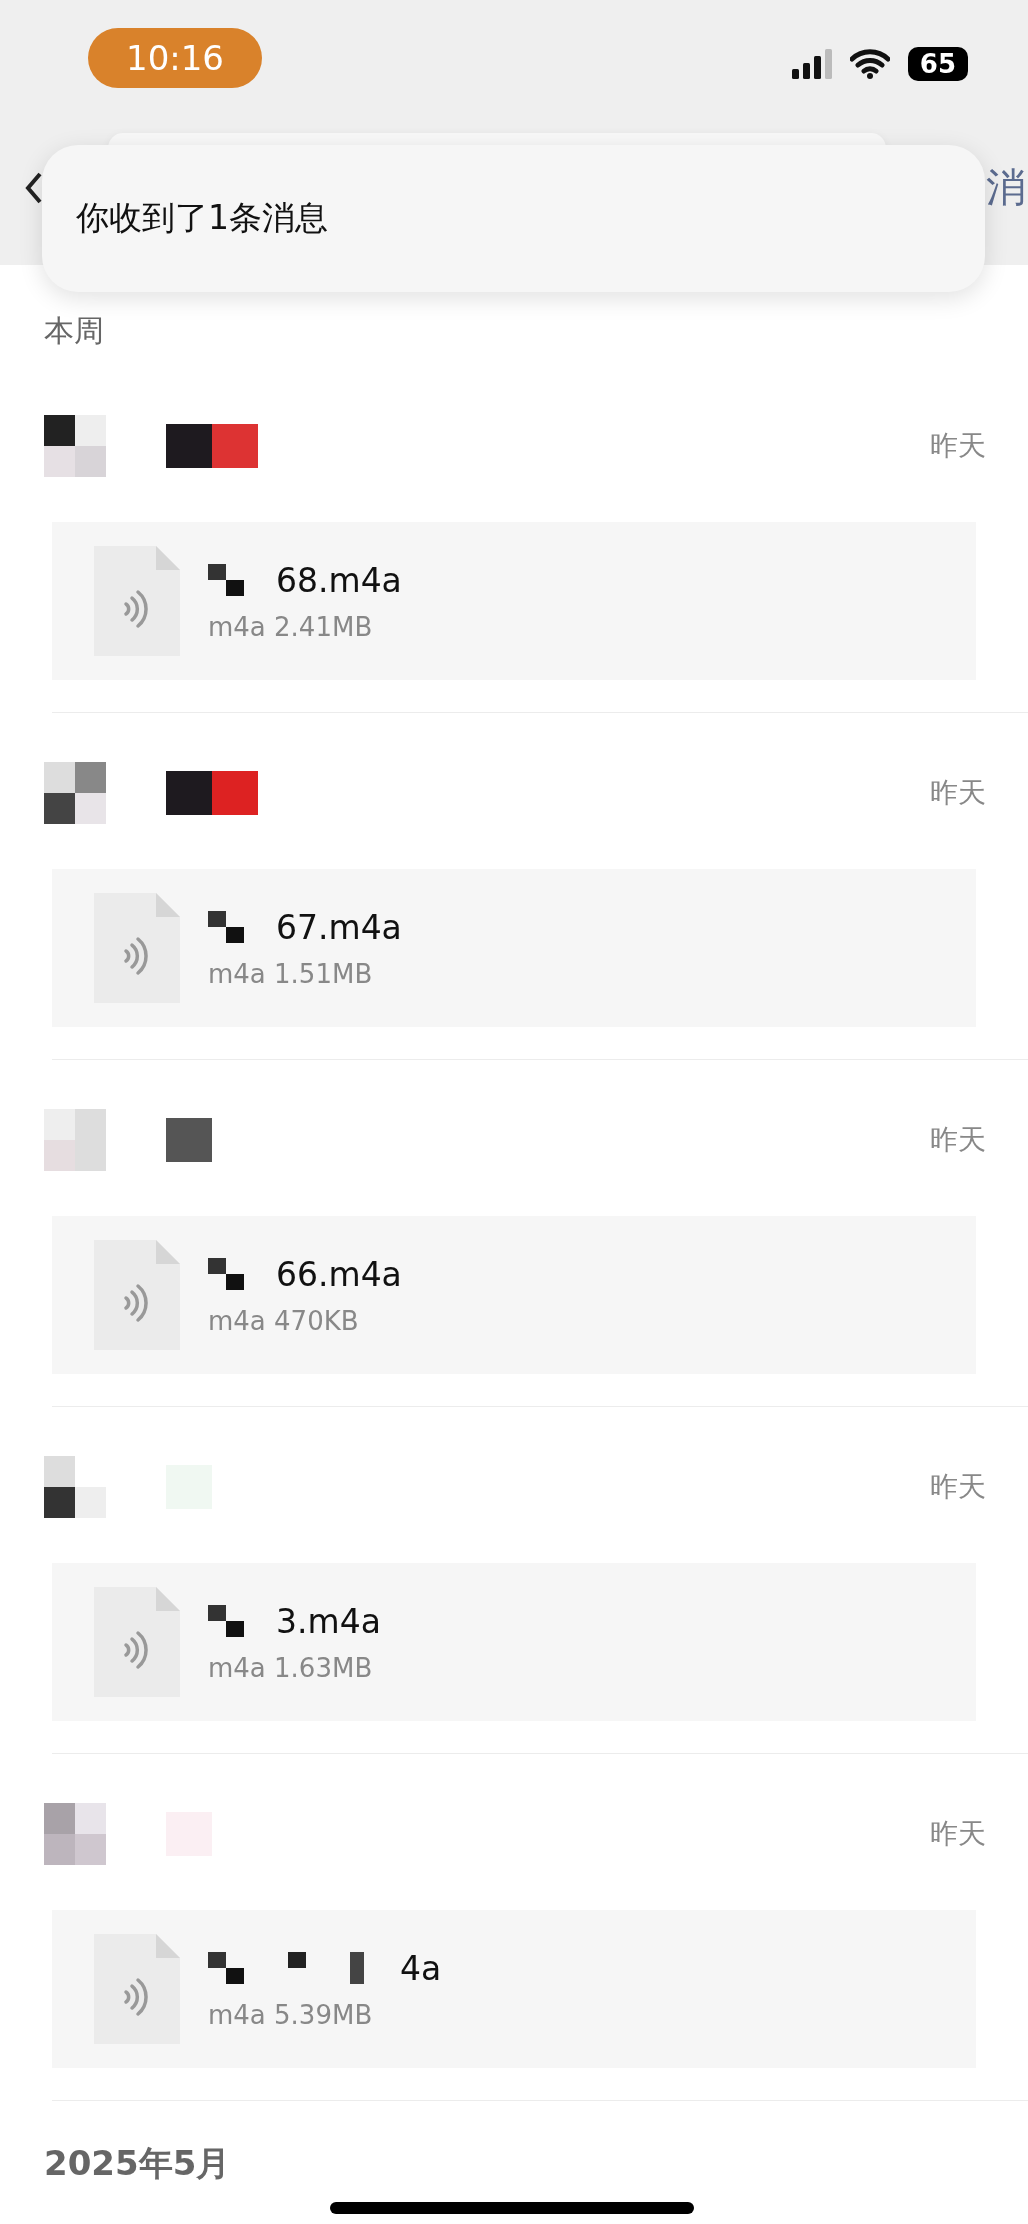  Describe the element at coordinates (34, 187) in the screenshot. I see `back-icon` at that location.